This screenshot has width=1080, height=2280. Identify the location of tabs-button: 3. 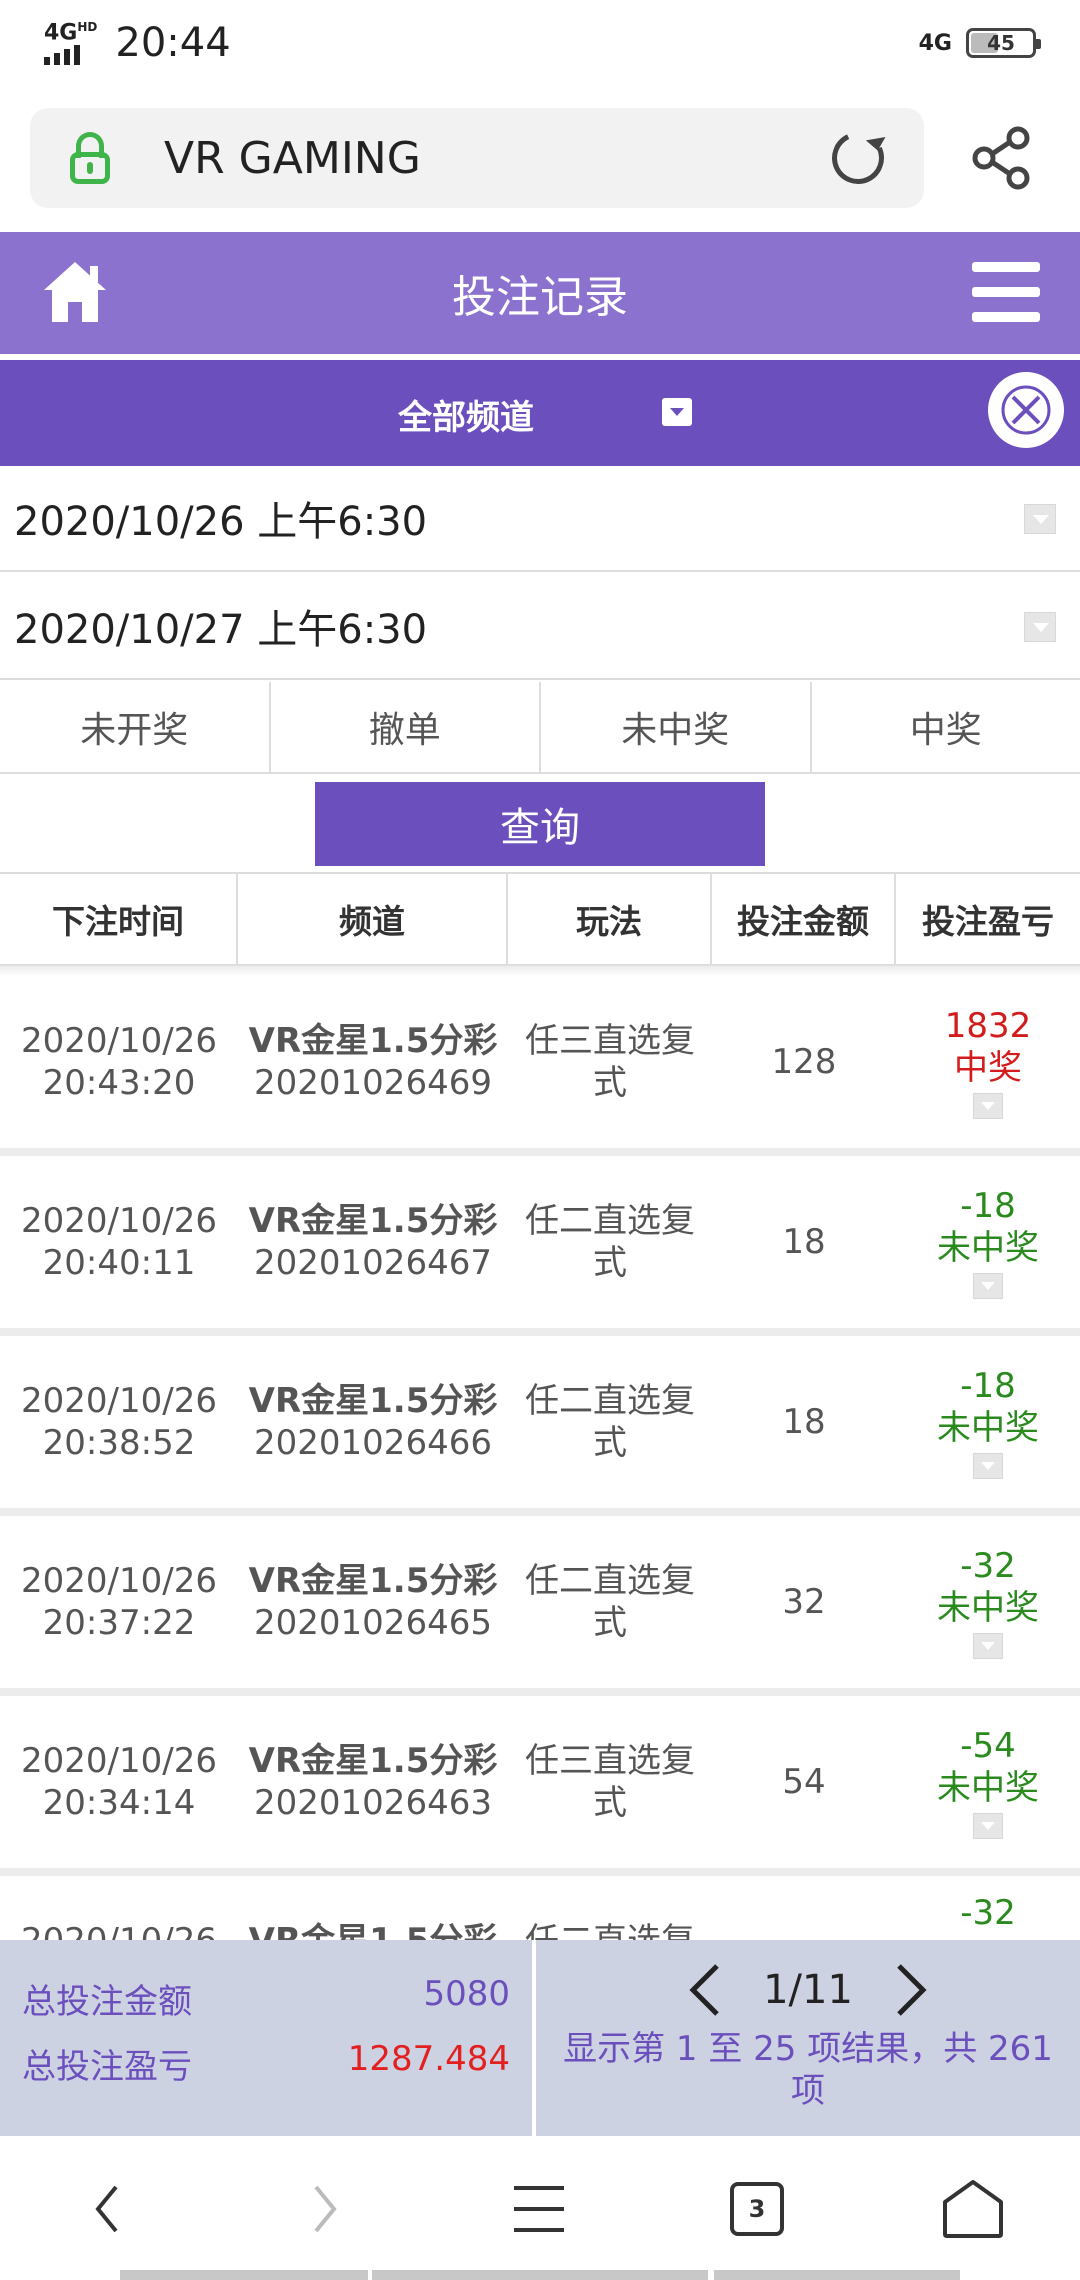
(757, 2209).